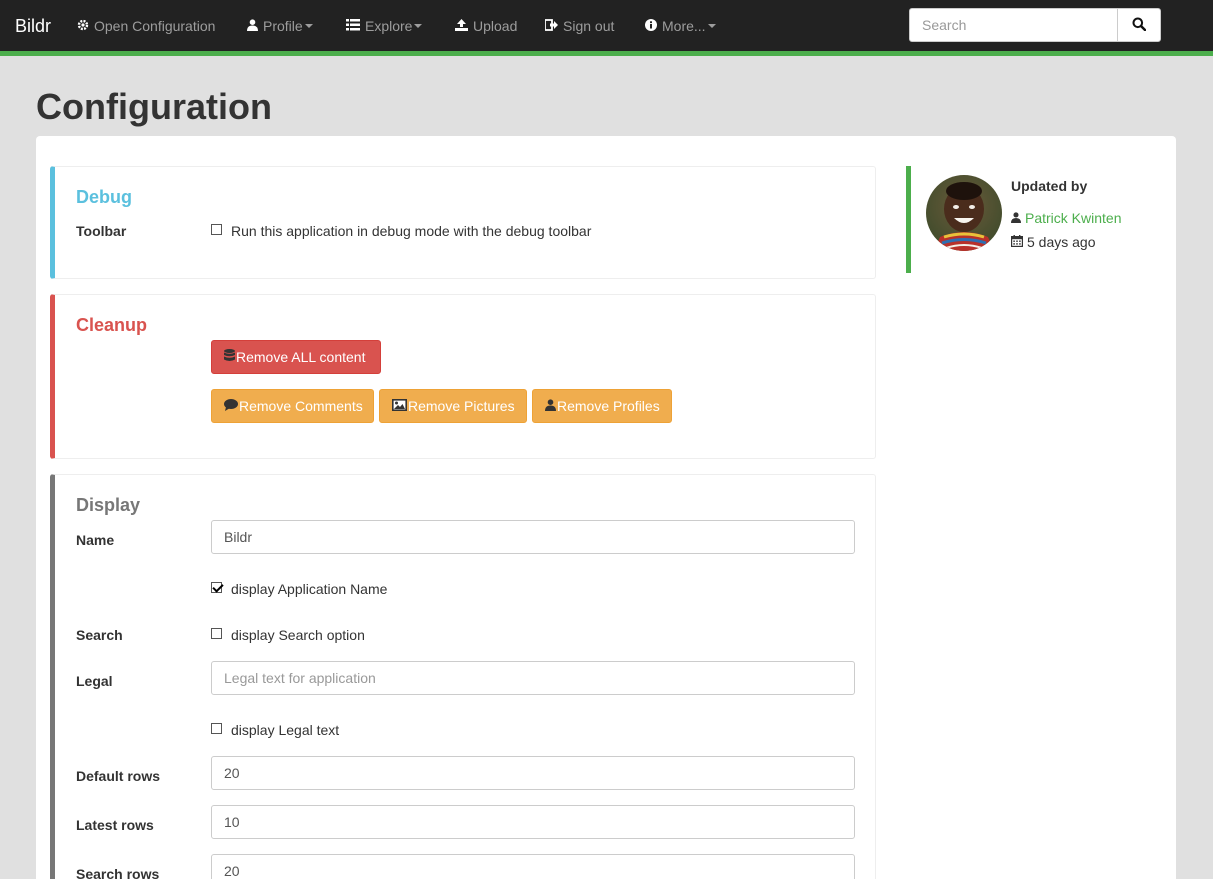  Describe the element at coordinates (461, 26) in the screenshot. I see `upload-icon` at that location.